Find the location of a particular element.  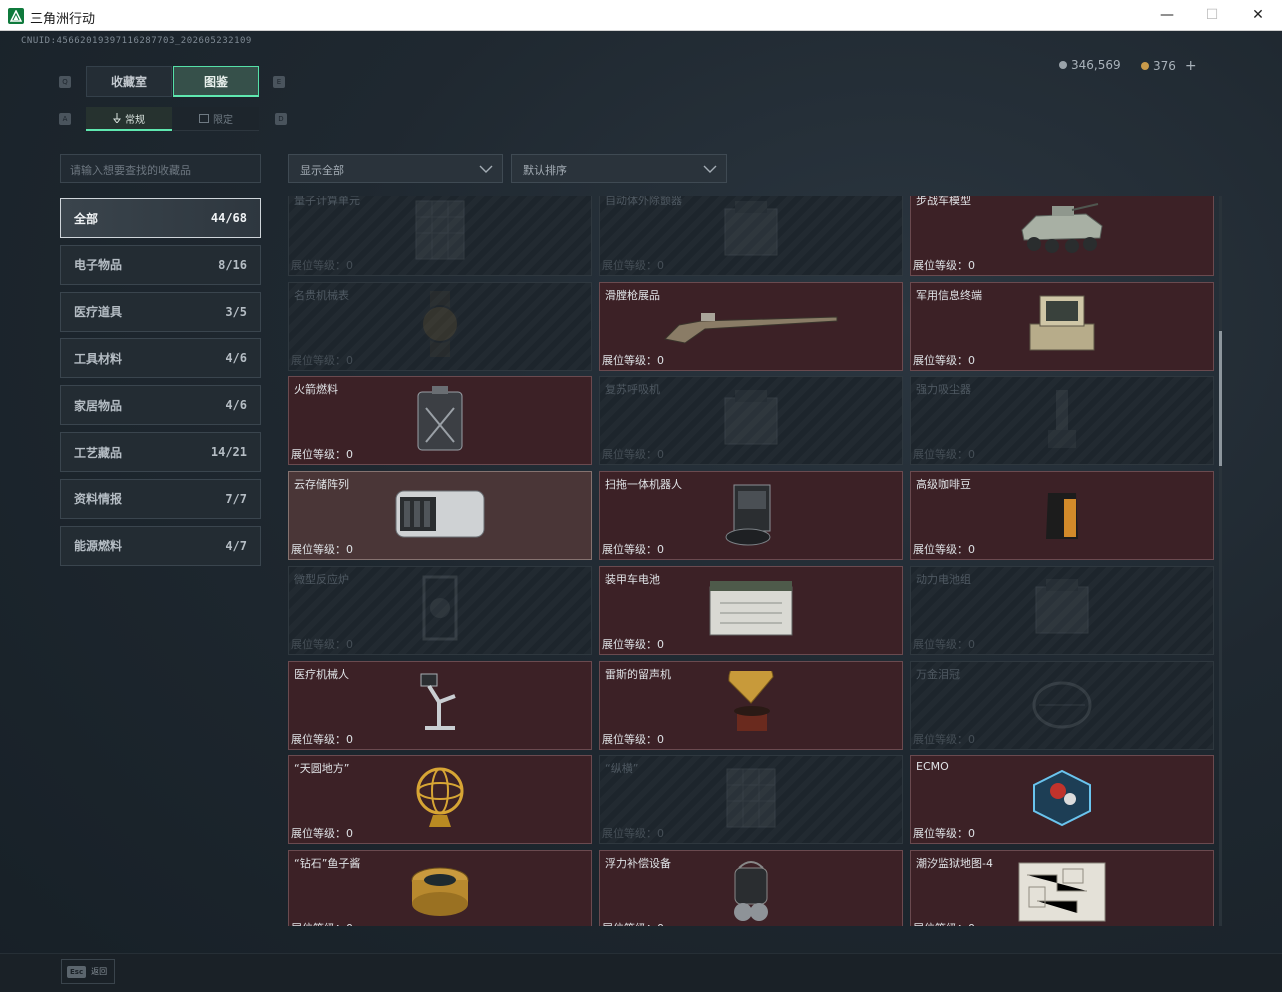

collection-card: 高级咖啡豆 展位等级：0 is located at coordinates (1062, 516).